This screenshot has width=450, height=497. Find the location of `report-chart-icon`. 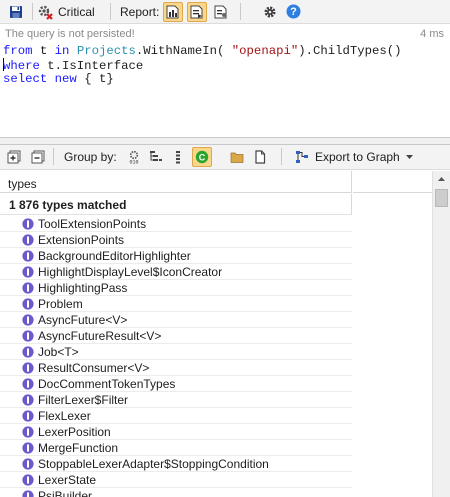

report-chart-icon is located at coordinates (173, 11).